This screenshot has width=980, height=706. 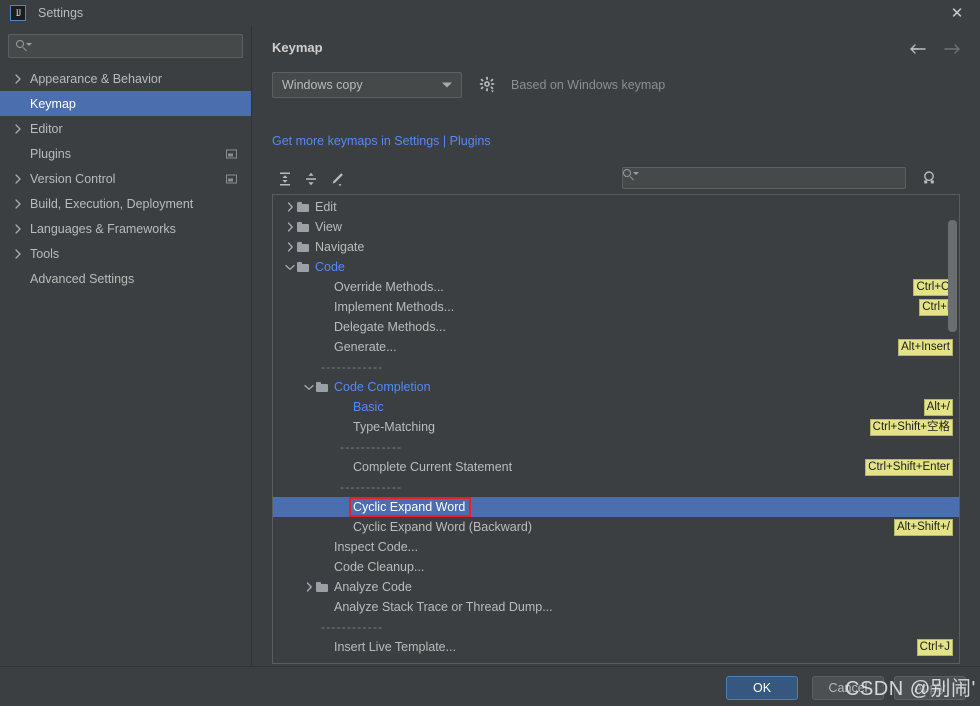 I want to click on arrow-right-icon, so click(x=952, y=49).